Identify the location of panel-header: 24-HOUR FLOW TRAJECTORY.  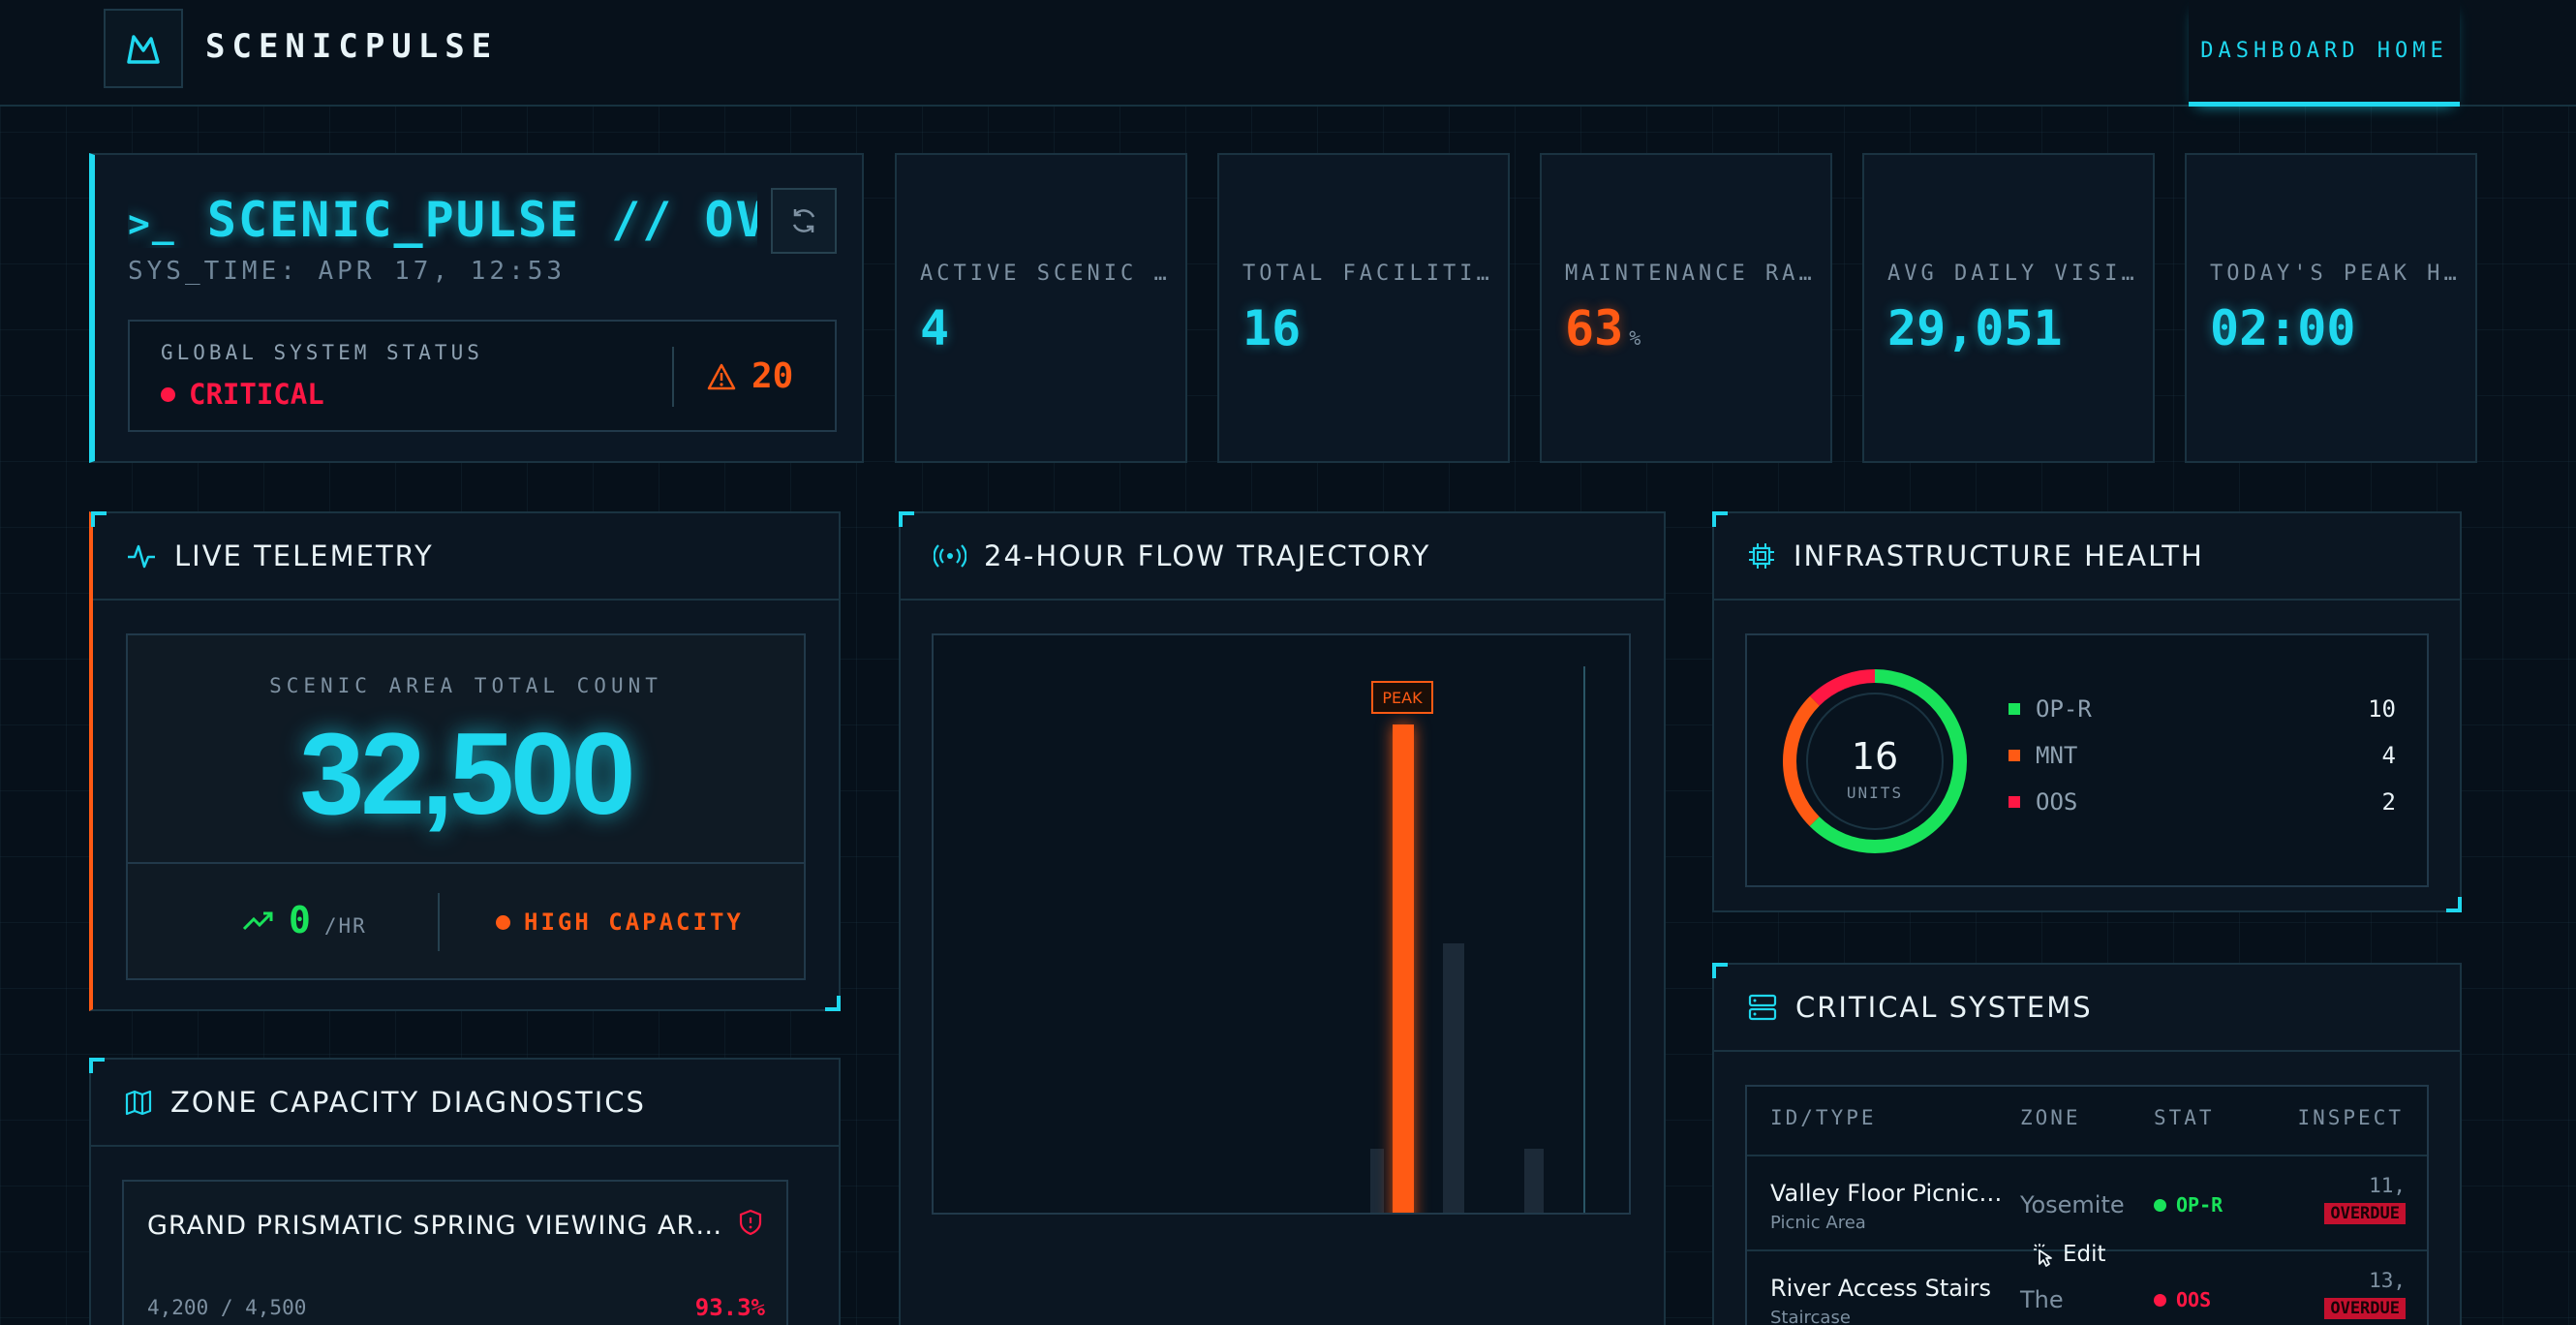
(1282, 557).